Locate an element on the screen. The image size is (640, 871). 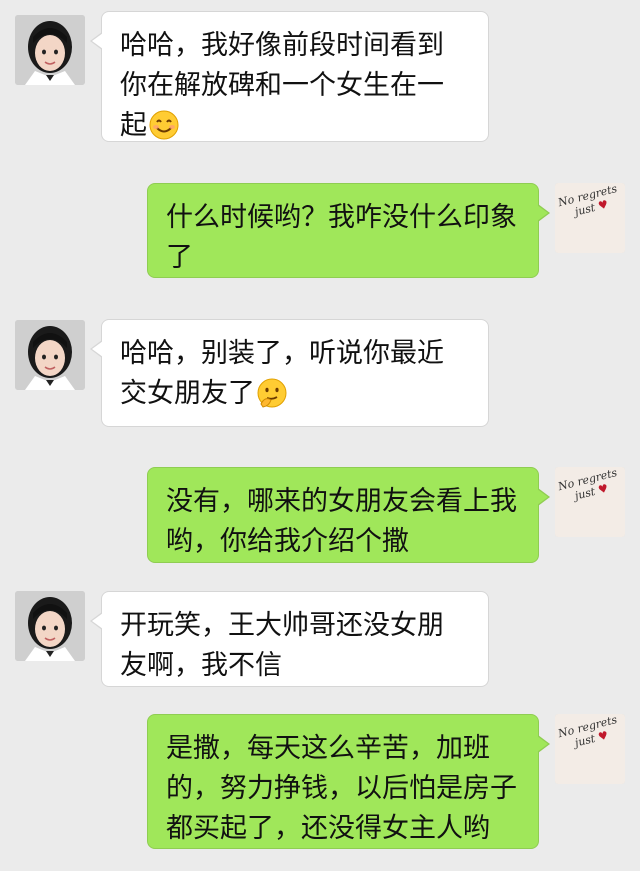
message-text: 开玩笑，王大帅哥还没女朋友啊，我不信 is located at coordinates (282, 645).